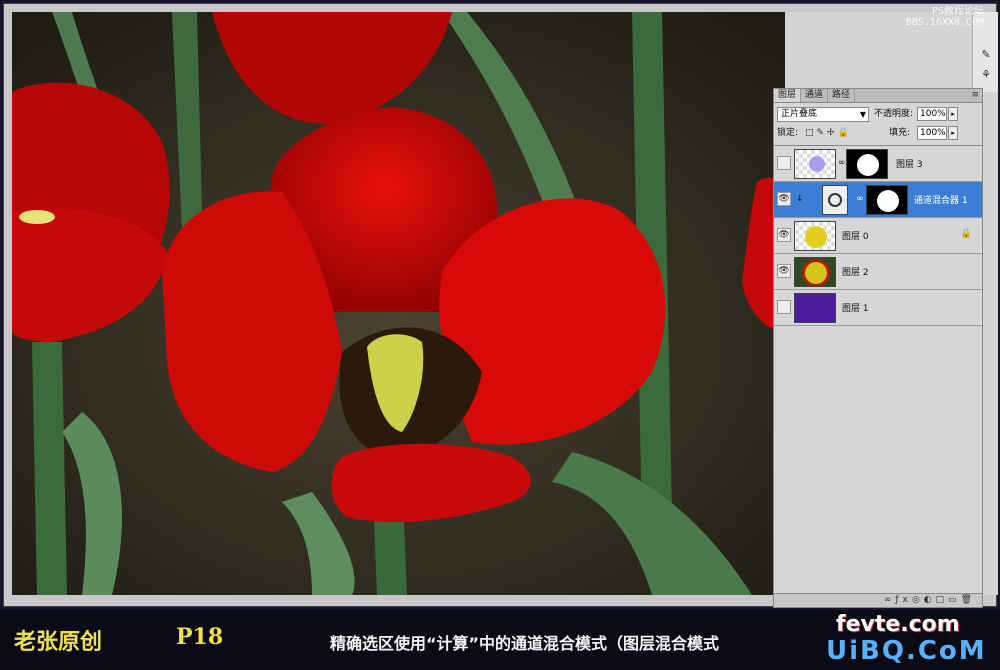 This screenshot has width=1000, height=670. Describe the element at coordinates (944, 22) in the screenshot. I see `watermark-line2: BBS.16XX8.COM` at that location.